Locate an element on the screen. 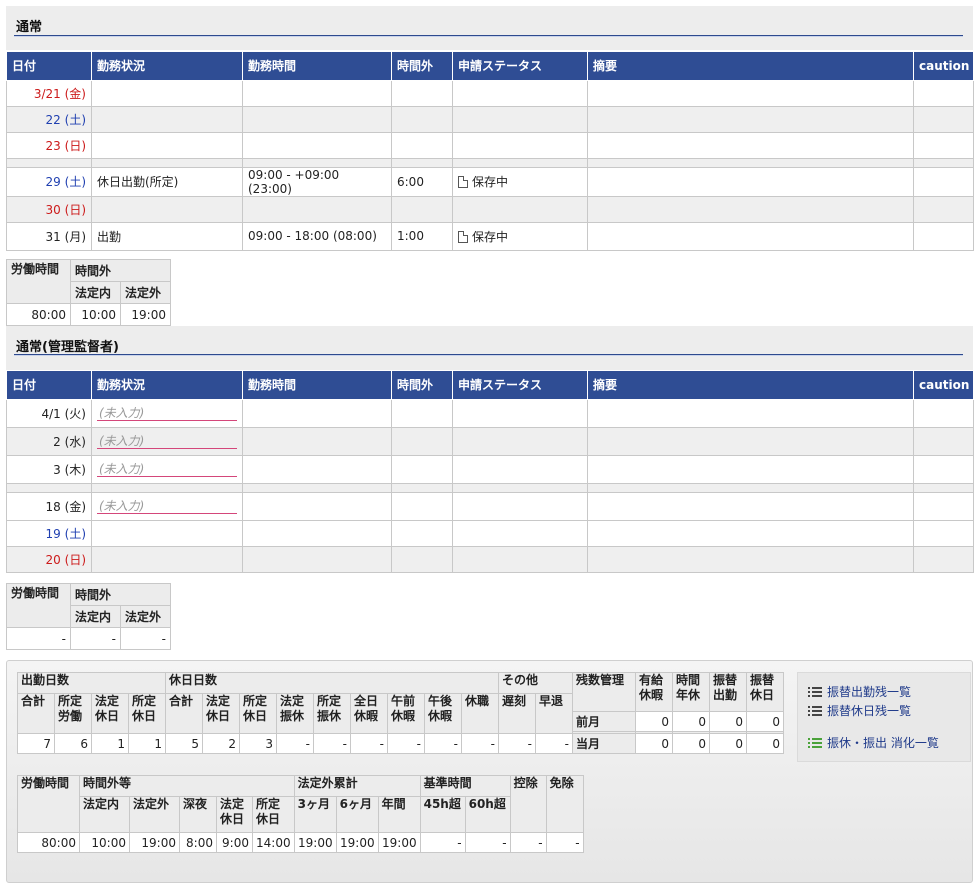  date-cell: 22 (土) is located at coordinates (49, 119).